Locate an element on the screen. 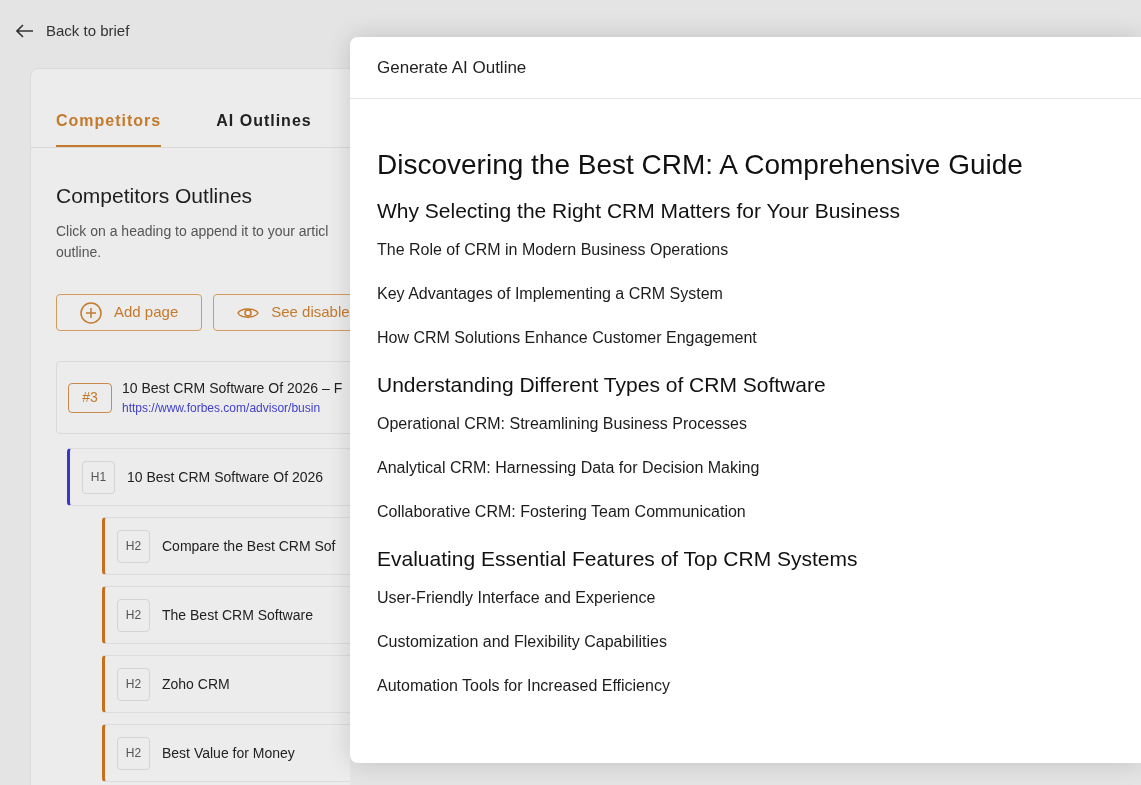 Image resolution: width=1141 pixels, height=785 pixels. outline-heading: Analytical CRM: Harnessing Data for Decision Making is located at coordinates (759, 468).